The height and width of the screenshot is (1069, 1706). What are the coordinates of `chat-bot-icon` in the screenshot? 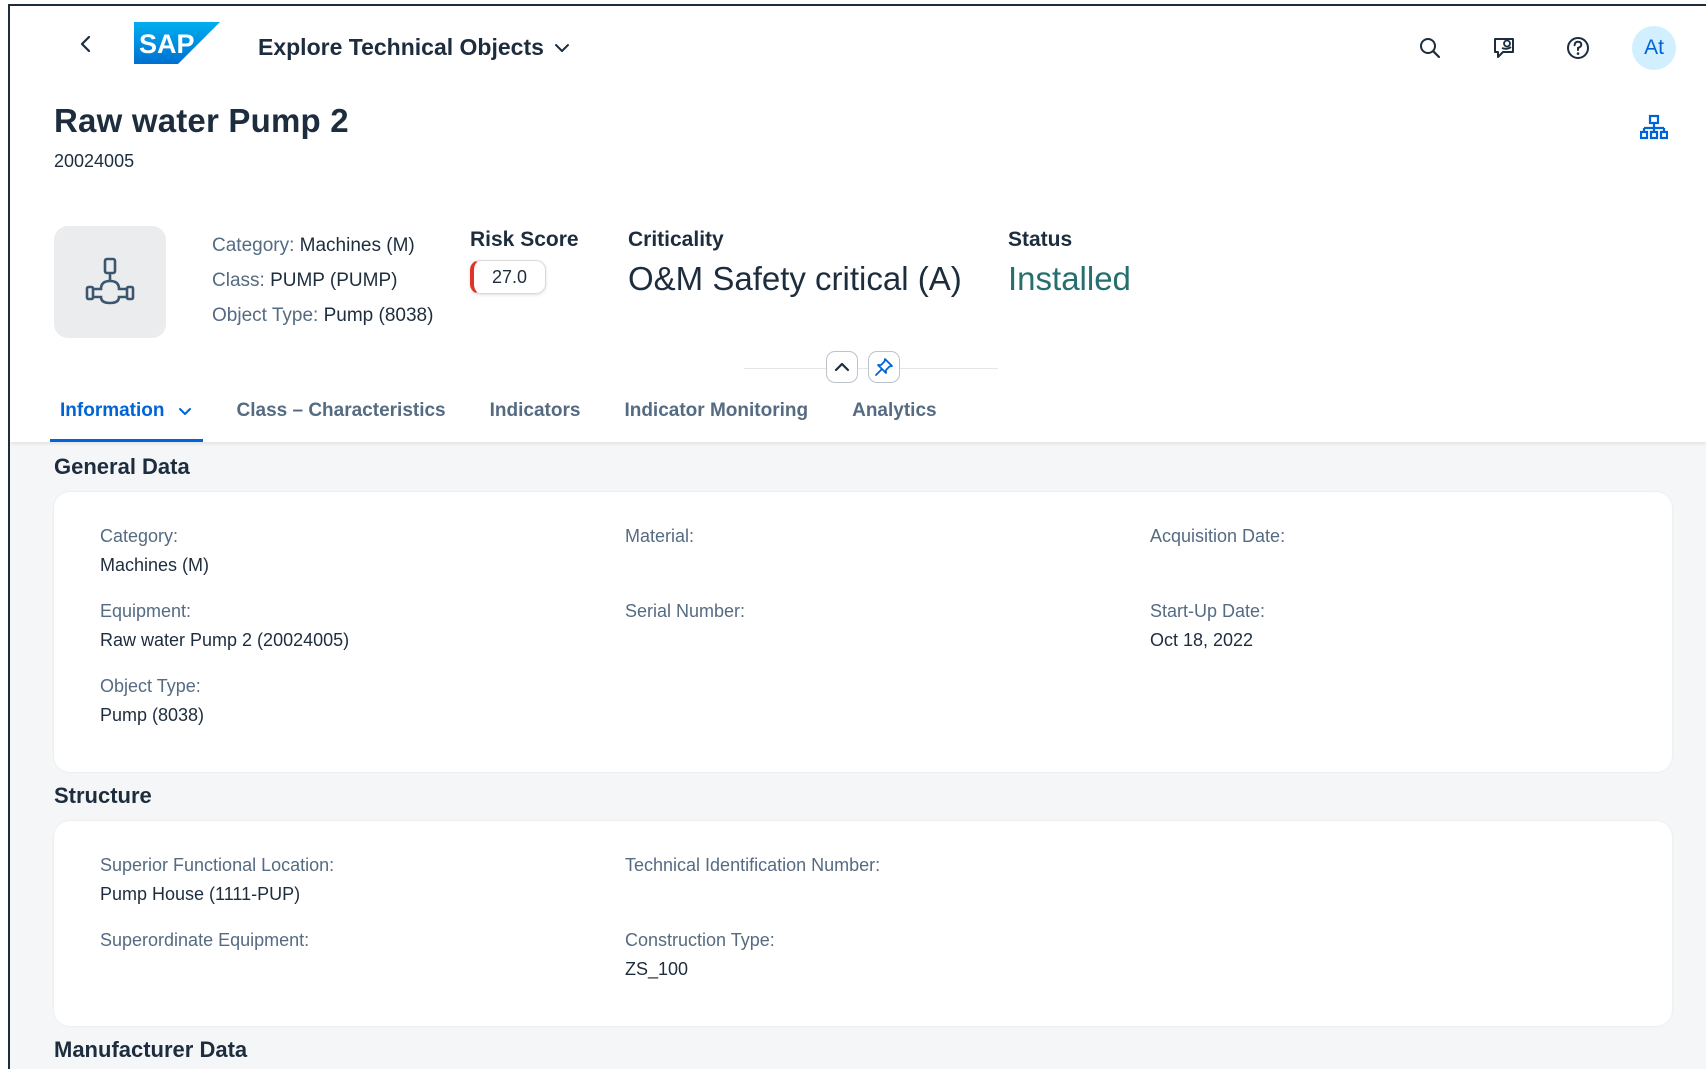 It's located at (1504, 48).